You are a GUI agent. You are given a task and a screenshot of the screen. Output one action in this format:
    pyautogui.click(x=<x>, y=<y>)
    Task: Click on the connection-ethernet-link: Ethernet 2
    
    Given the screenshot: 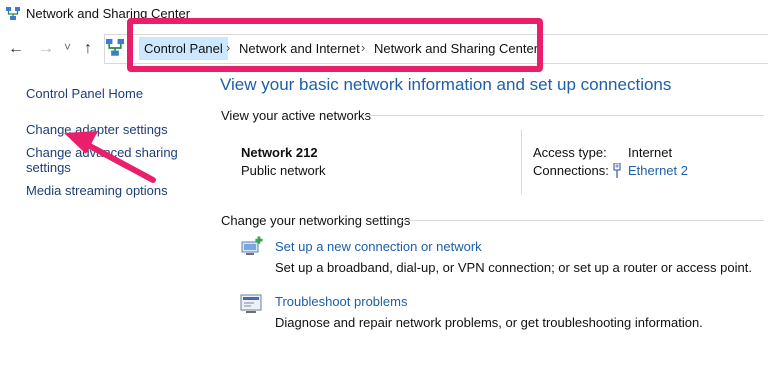 What is the action you would take?
    pyautogui.click(x=658, y=170)
    